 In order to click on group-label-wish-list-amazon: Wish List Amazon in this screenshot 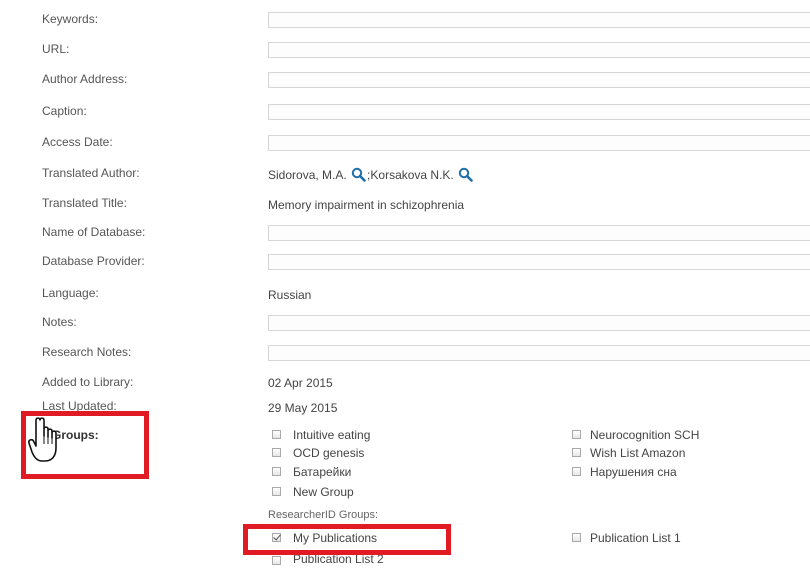, I will do `click(638, 453)`.